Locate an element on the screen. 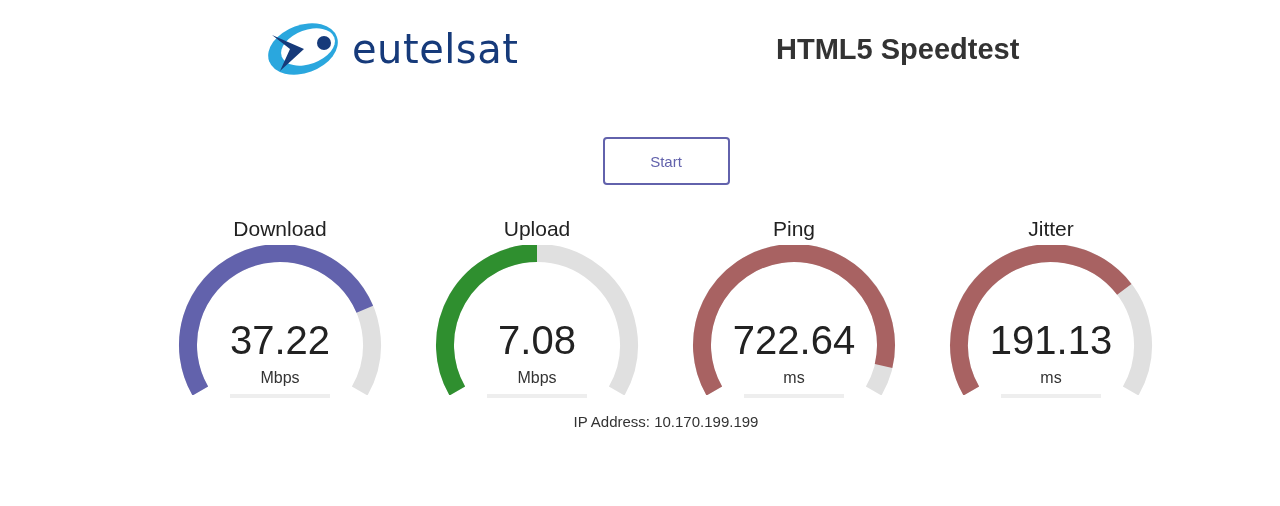 The image size is (1280, 506). logo-text: eutelsat is located at coordinates (435, 49).